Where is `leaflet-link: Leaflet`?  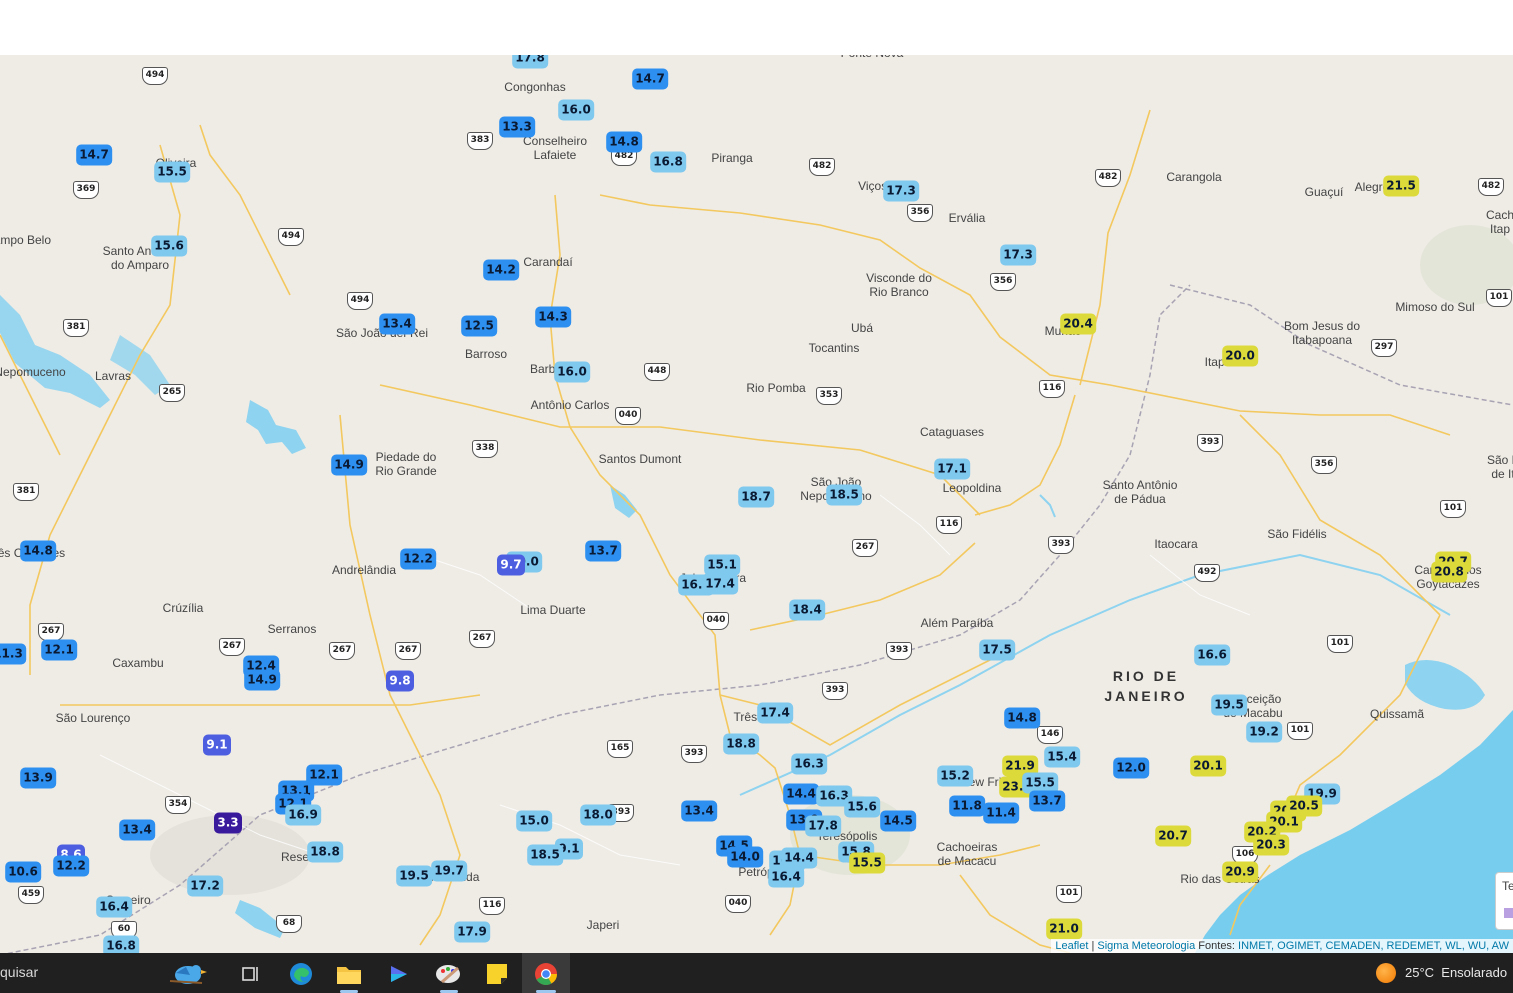
leaflet-link: Leaflet is located at coordinates (1071, 946).